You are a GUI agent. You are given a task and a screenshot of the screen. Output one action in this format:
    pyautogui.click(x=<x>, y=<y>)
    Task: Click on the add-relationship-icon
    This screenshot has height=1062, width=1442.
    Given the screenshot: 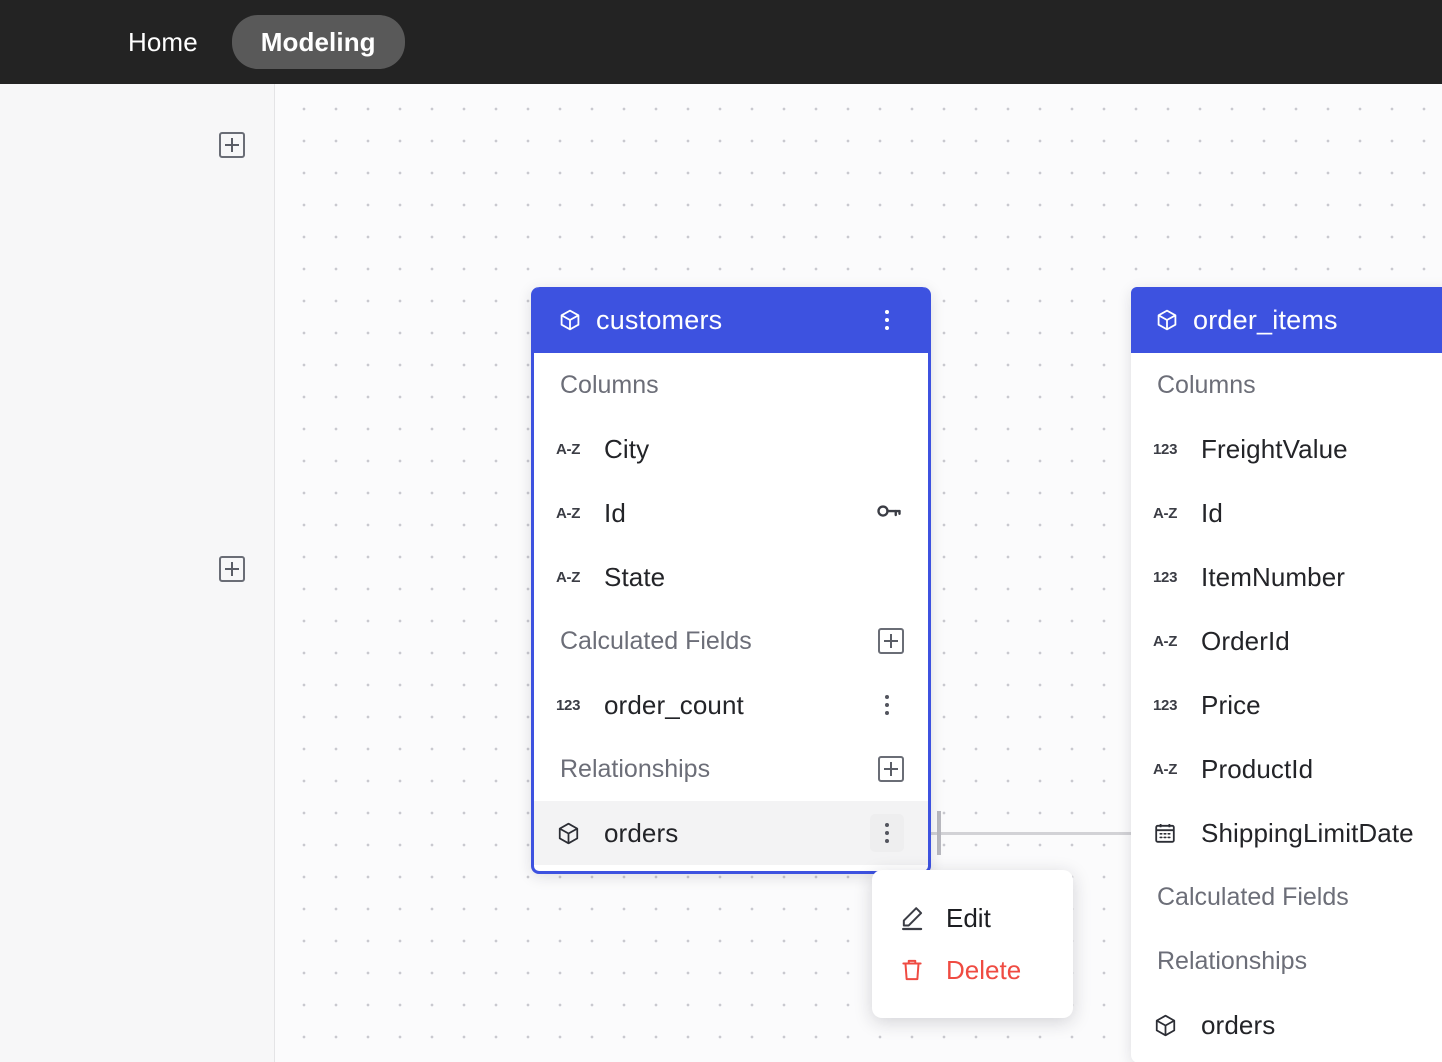 What is the action you would take?
    pyautogui.click(x=891, y=769)
    